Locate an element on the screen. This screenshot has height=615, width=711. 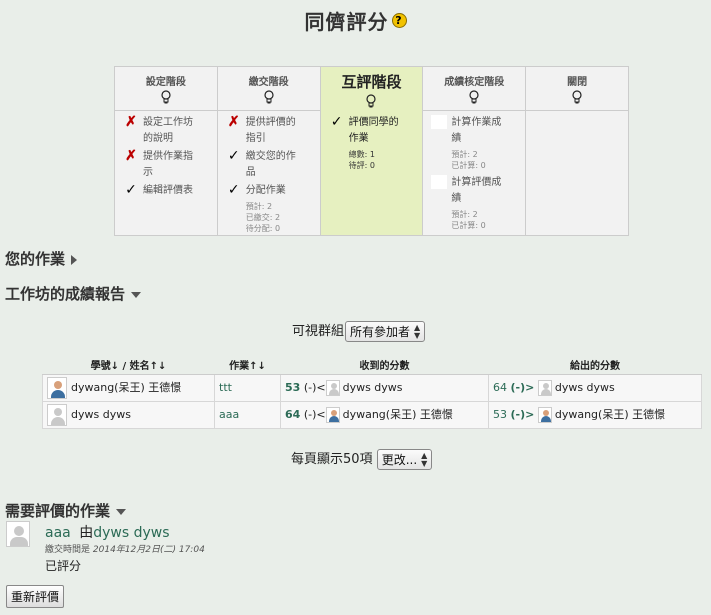
phase-task-list: 計算作業成績 預計: 2 已計算: 0 計算評價成績 預計: 2 已計算: 0 is located at coordinates (474, 171).